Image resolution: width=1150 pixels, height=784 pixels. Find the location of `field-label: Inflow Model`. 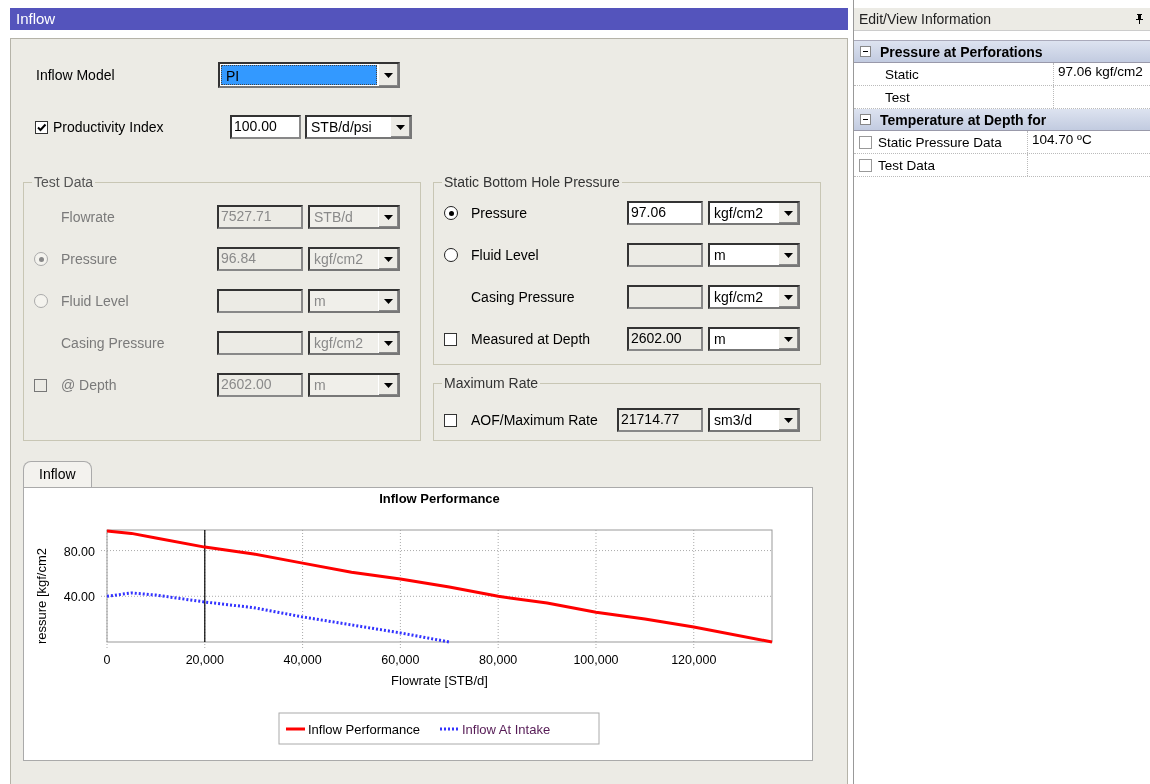

field-label: Inflow Model is located at coordinates (75, 75).